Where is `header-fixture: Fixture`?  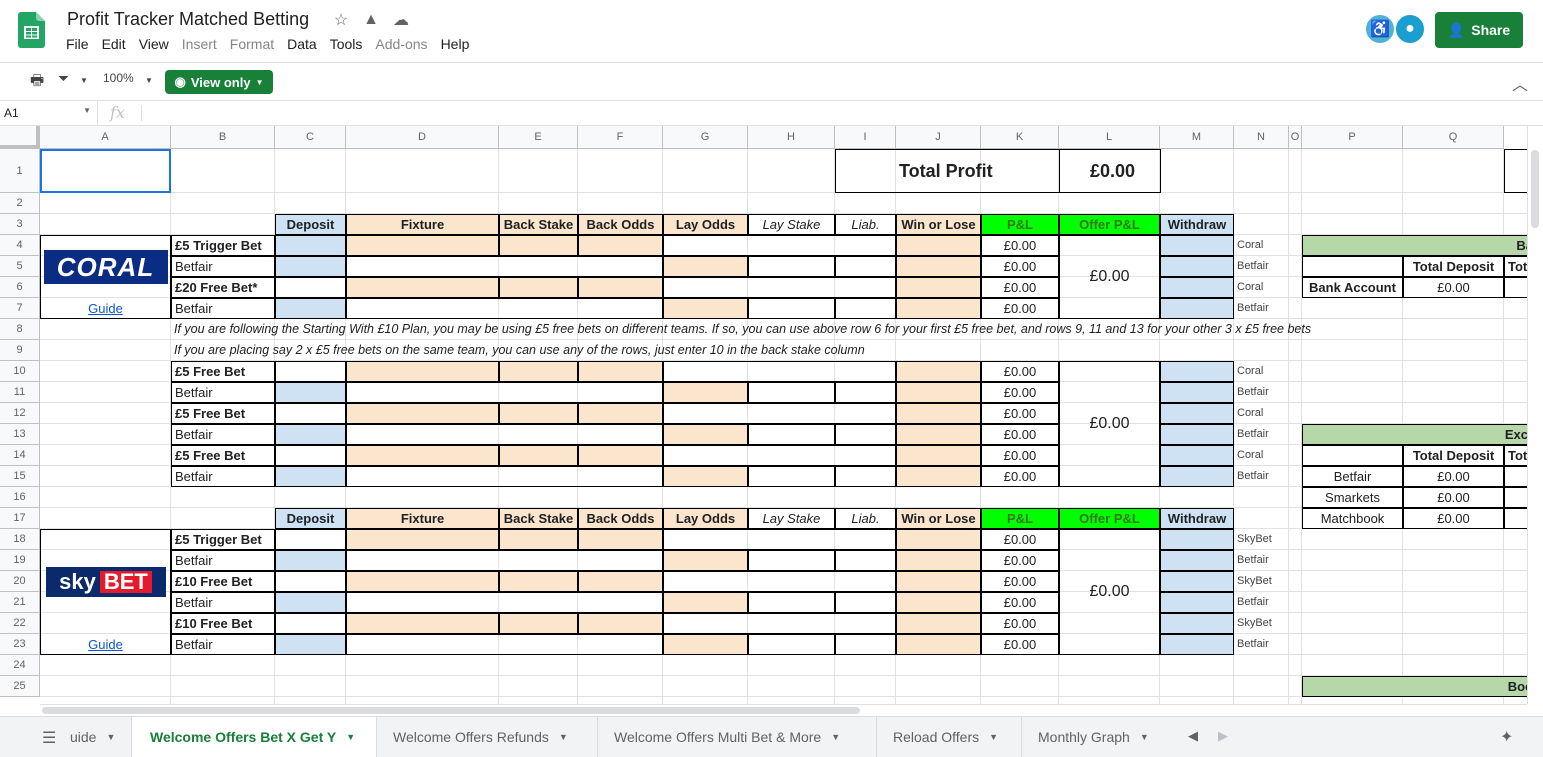
header-fixture: Fixture is located at coordinates (422, 224).